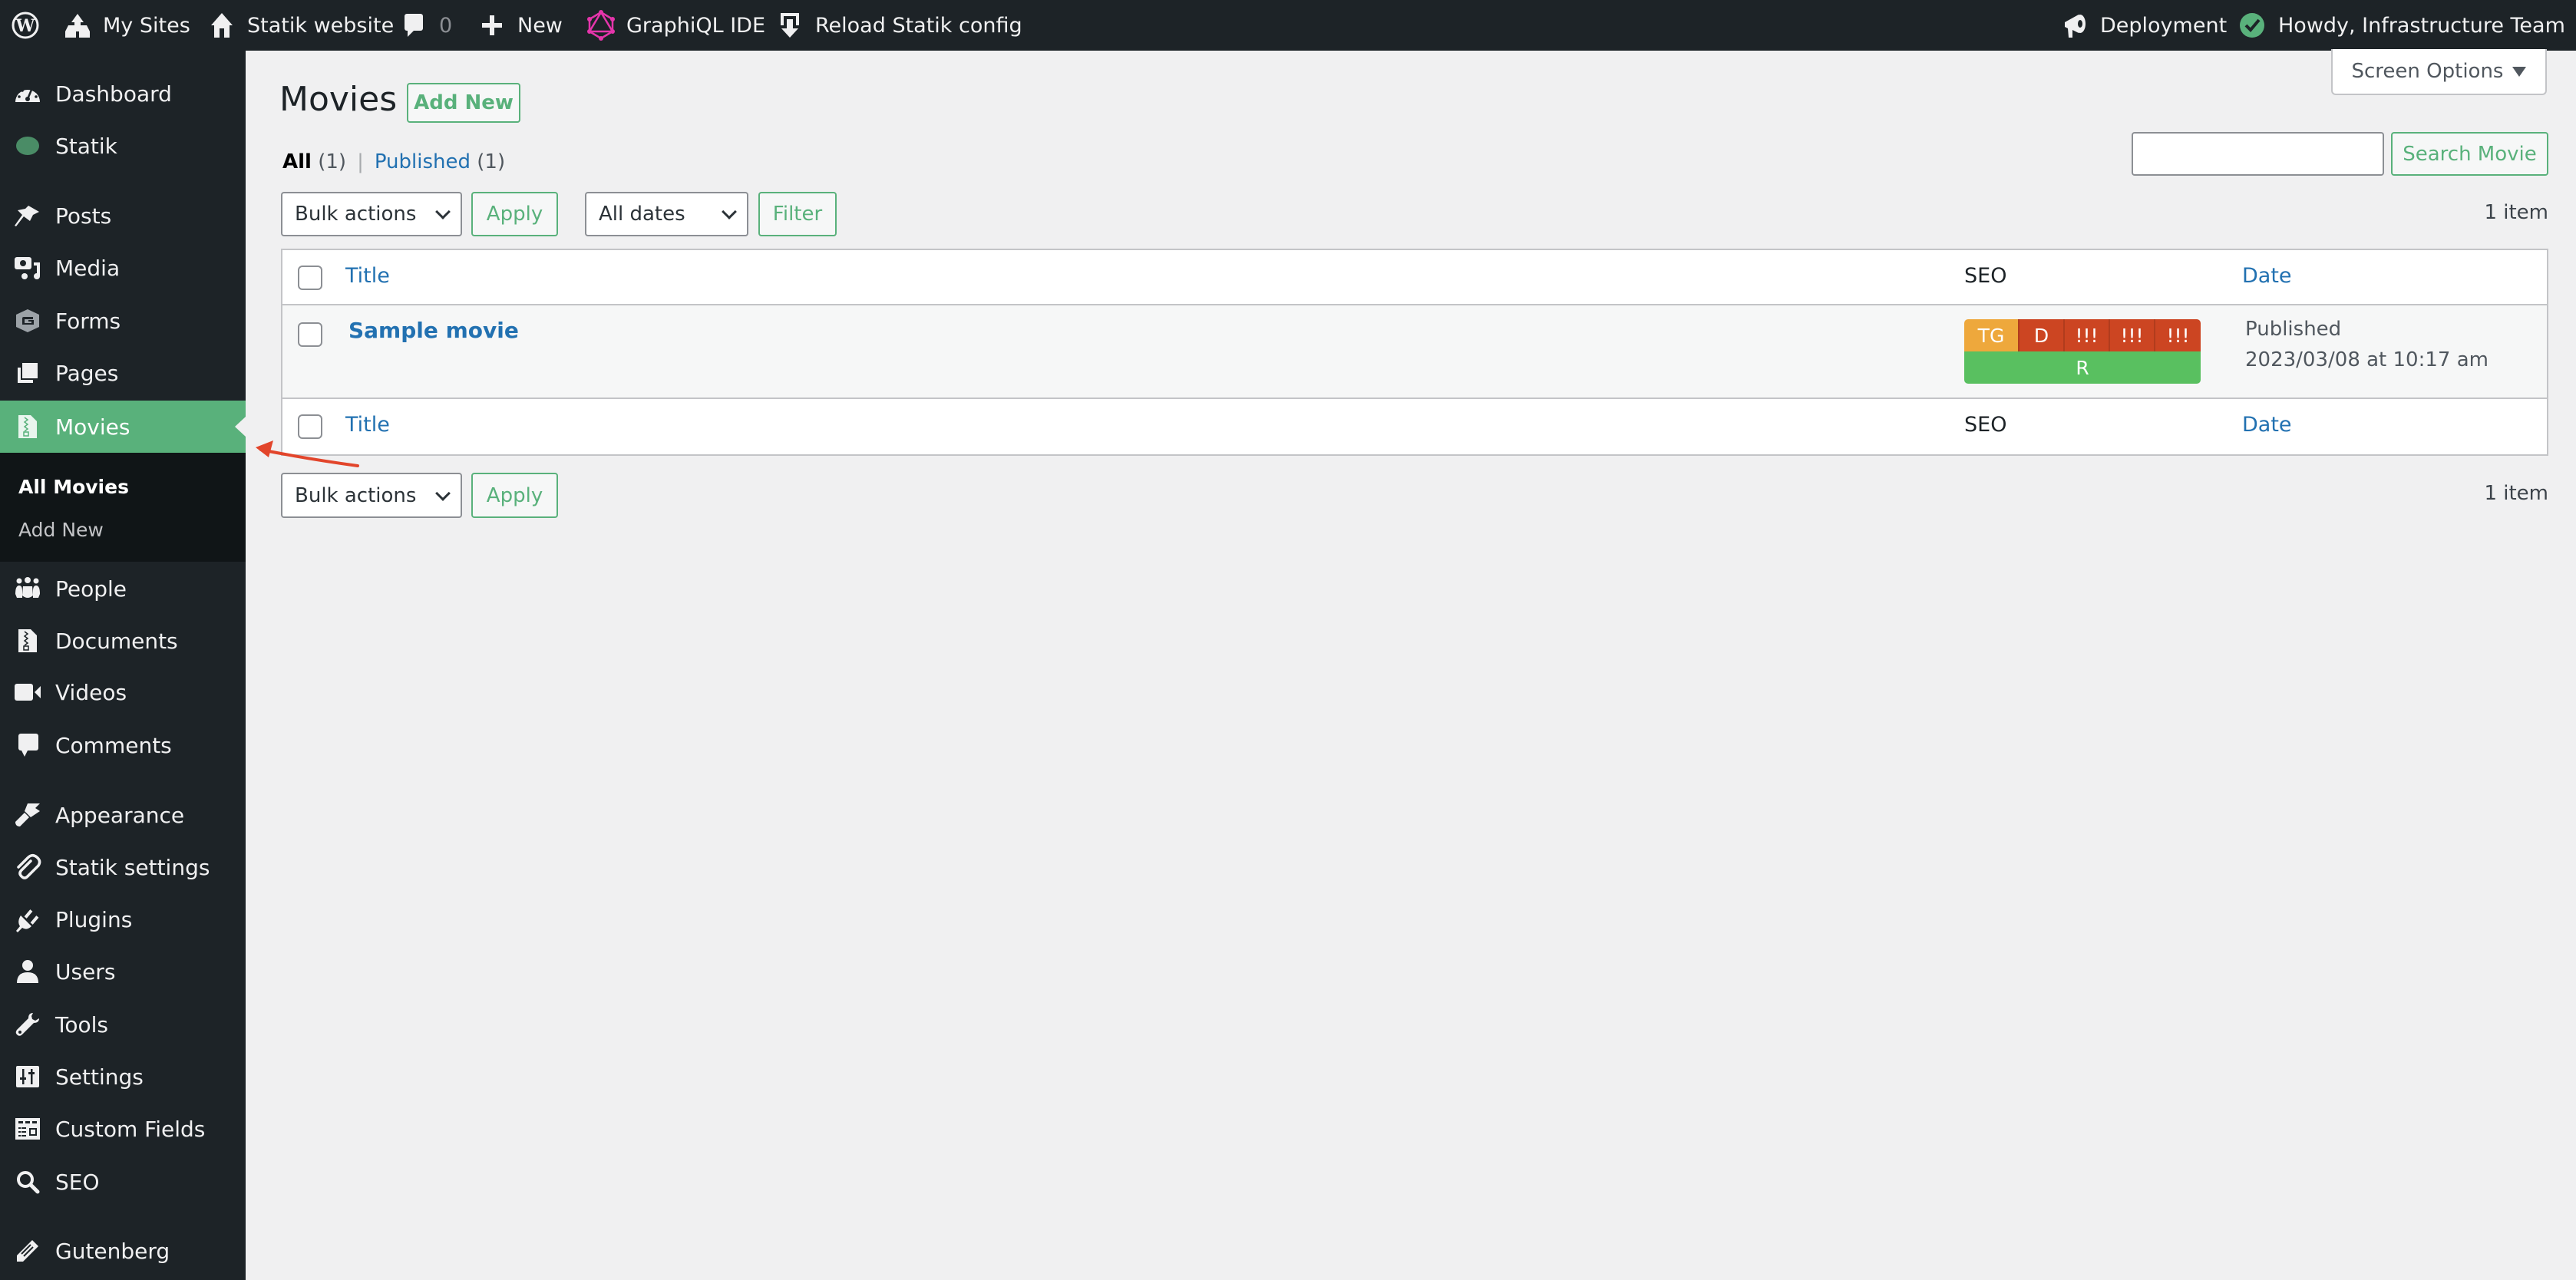 Image resolution: width=2576 pixels, height=1280 pixels. I want to click on sidebar-item-movies: Movies, so click(123, 427).